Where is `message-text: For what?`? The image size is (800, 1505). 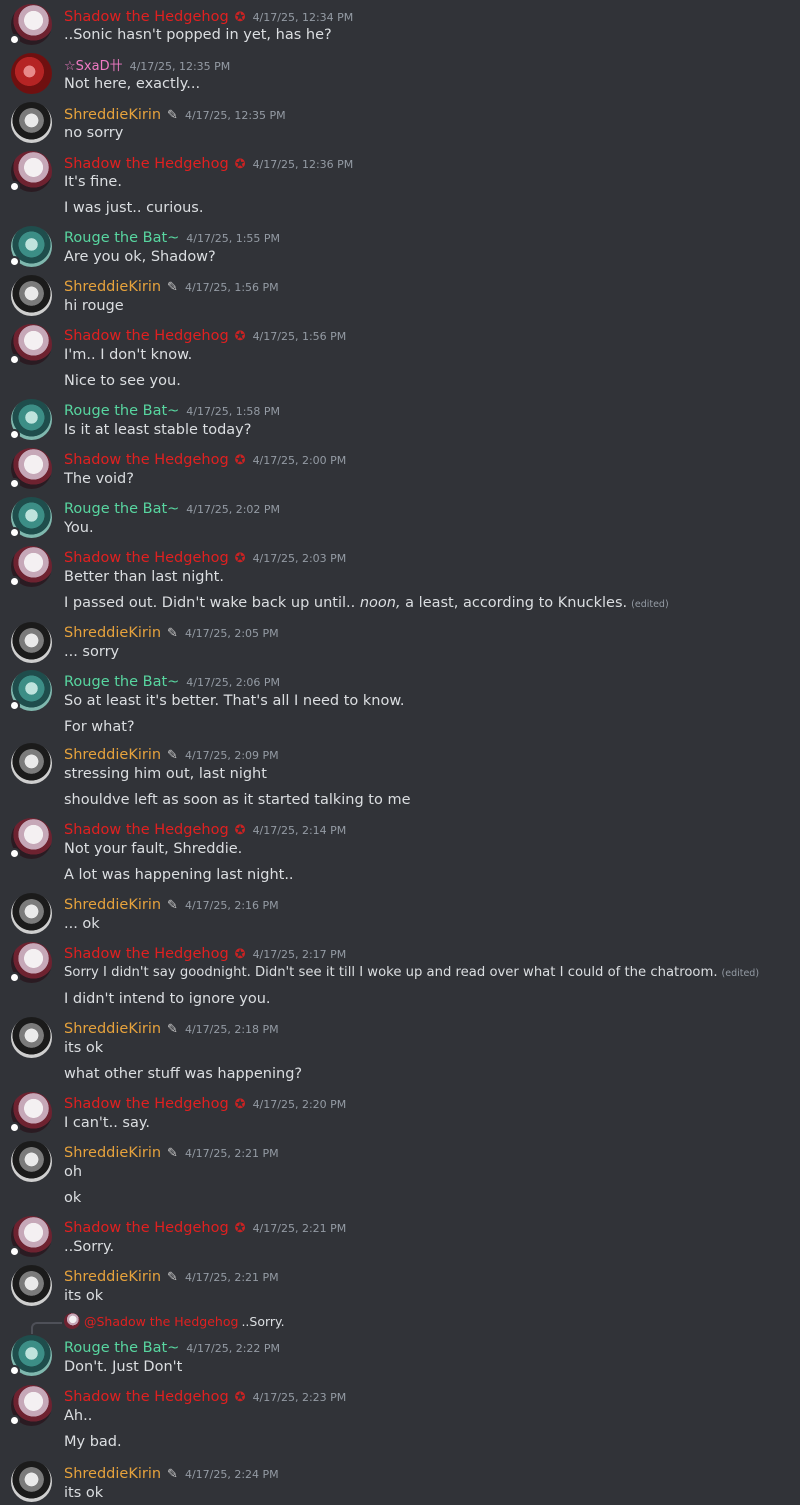
message-text: For what? is located at coordinates (99, 727).